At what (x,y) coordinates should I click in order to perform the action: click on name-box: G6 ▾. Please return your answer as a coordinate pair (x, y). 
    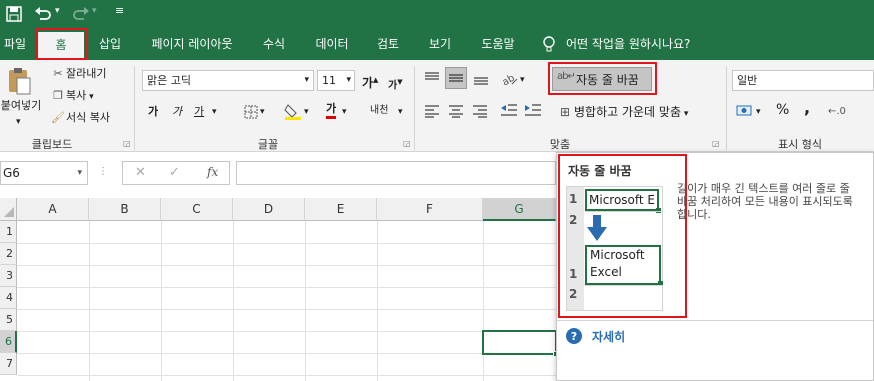
    Looking at the image, I should click on (44, 173).